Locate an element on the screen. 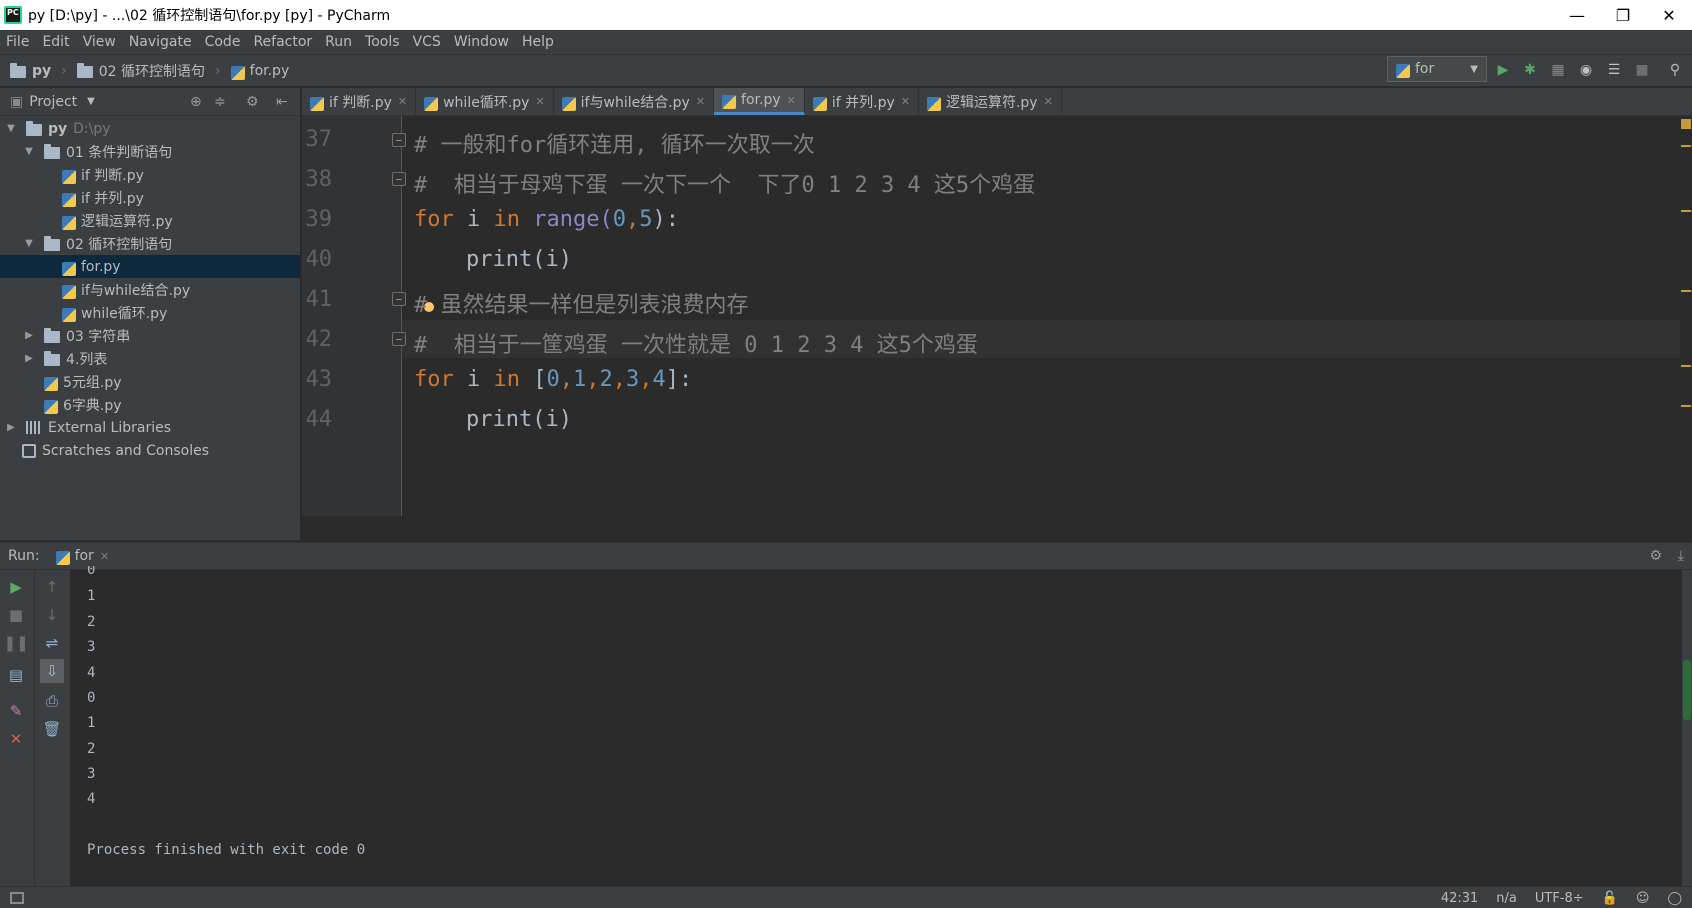  menu-run: Run is located at coordinates (338, 42).